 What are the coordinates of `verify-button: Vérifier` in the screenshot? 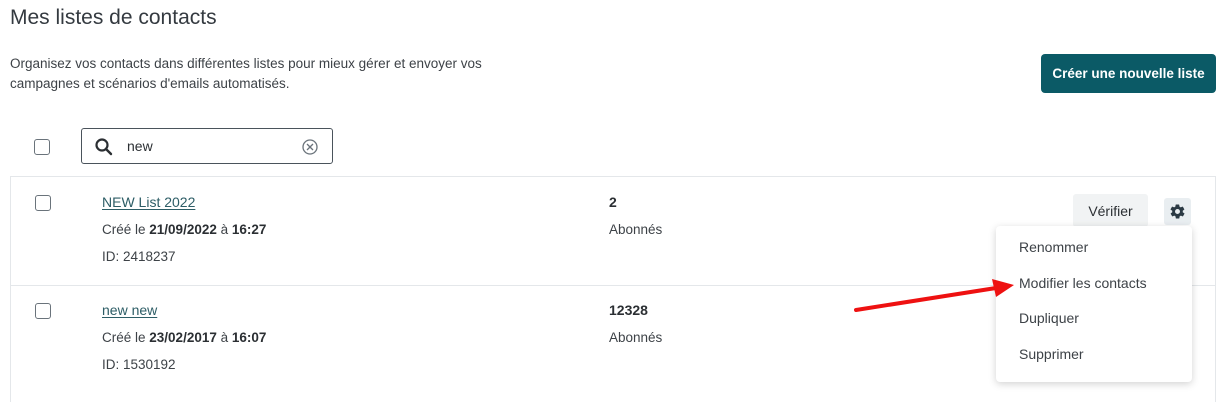 It's located at (1110, 210).